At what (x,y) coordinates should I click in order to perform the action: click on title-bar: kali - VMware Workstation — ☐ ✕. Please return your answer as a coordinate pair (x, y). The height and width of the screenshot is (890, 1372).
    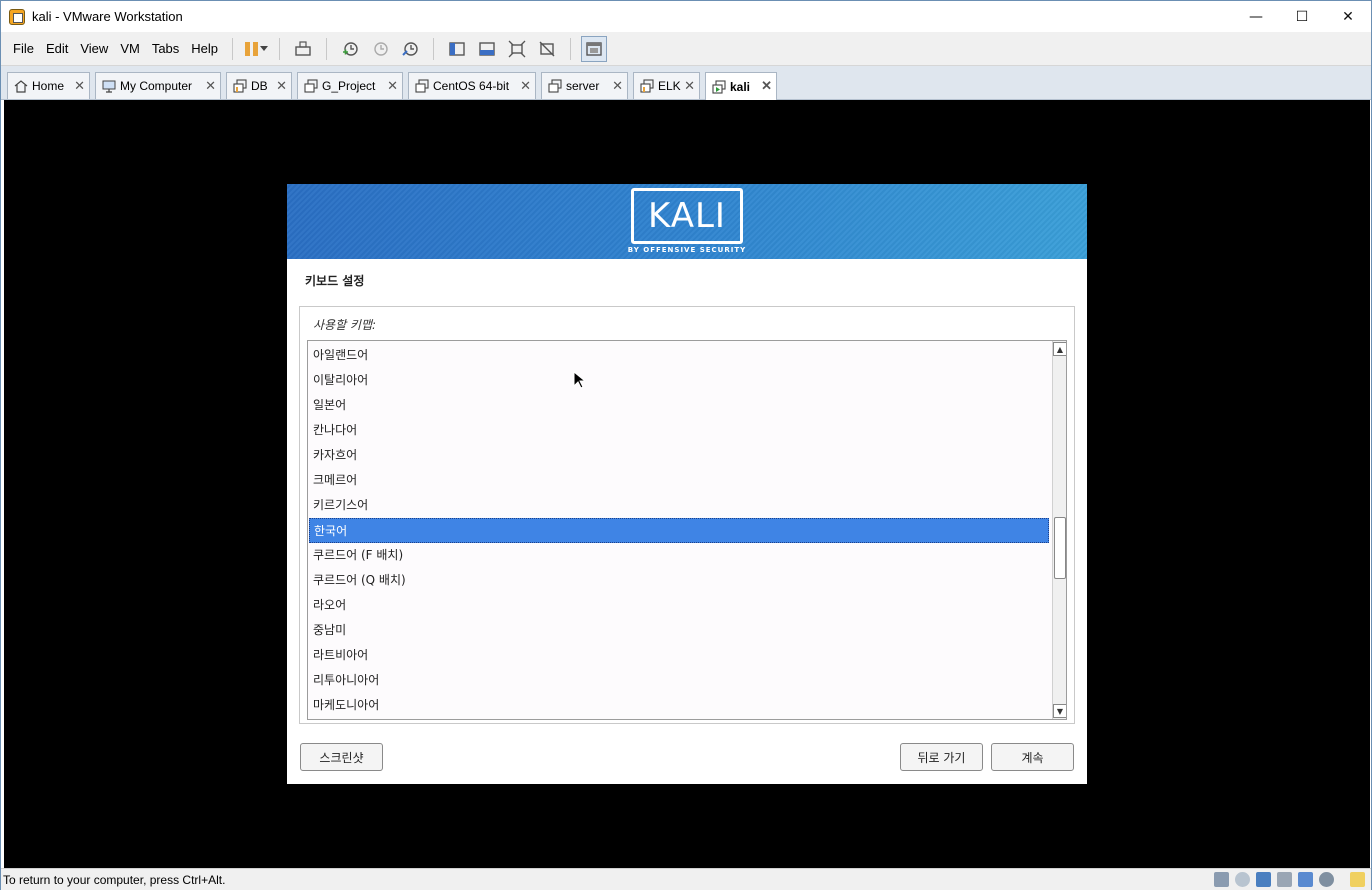
    Looking at the image, I should click on (686, 16).